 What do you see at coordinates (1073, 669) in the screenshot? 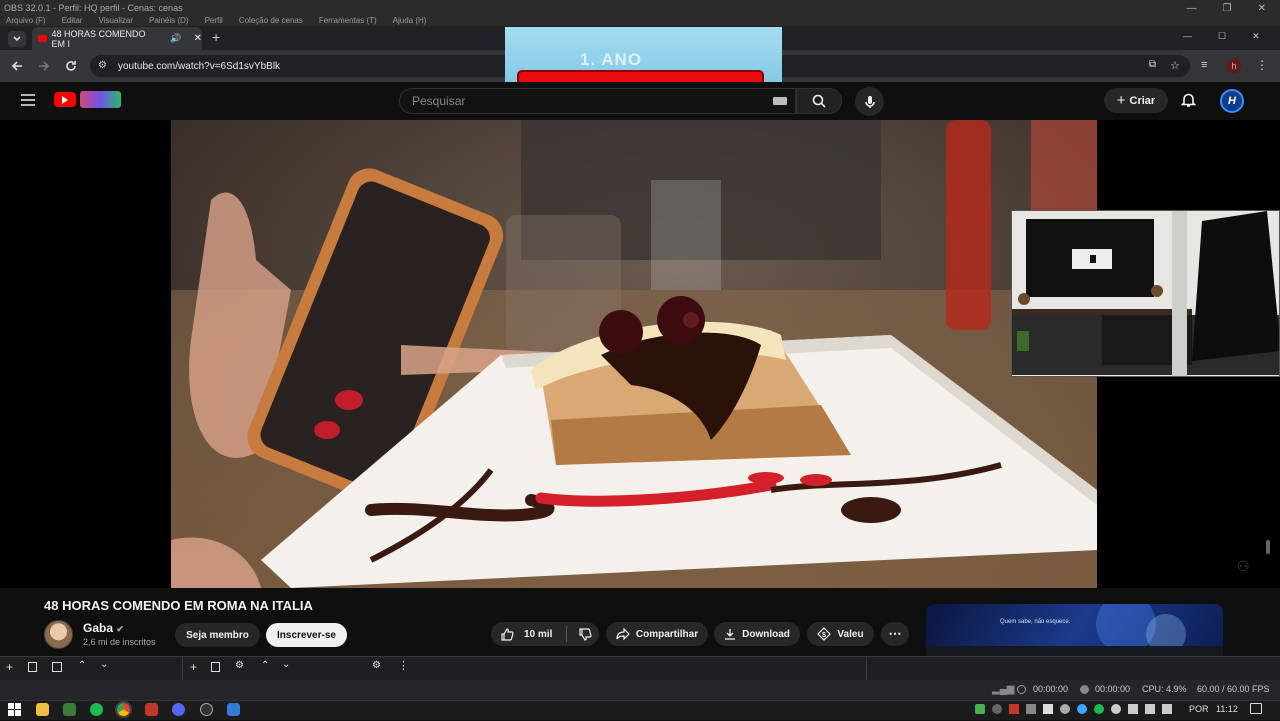
I see `controls-dock` at bounding box center [1073, 669].